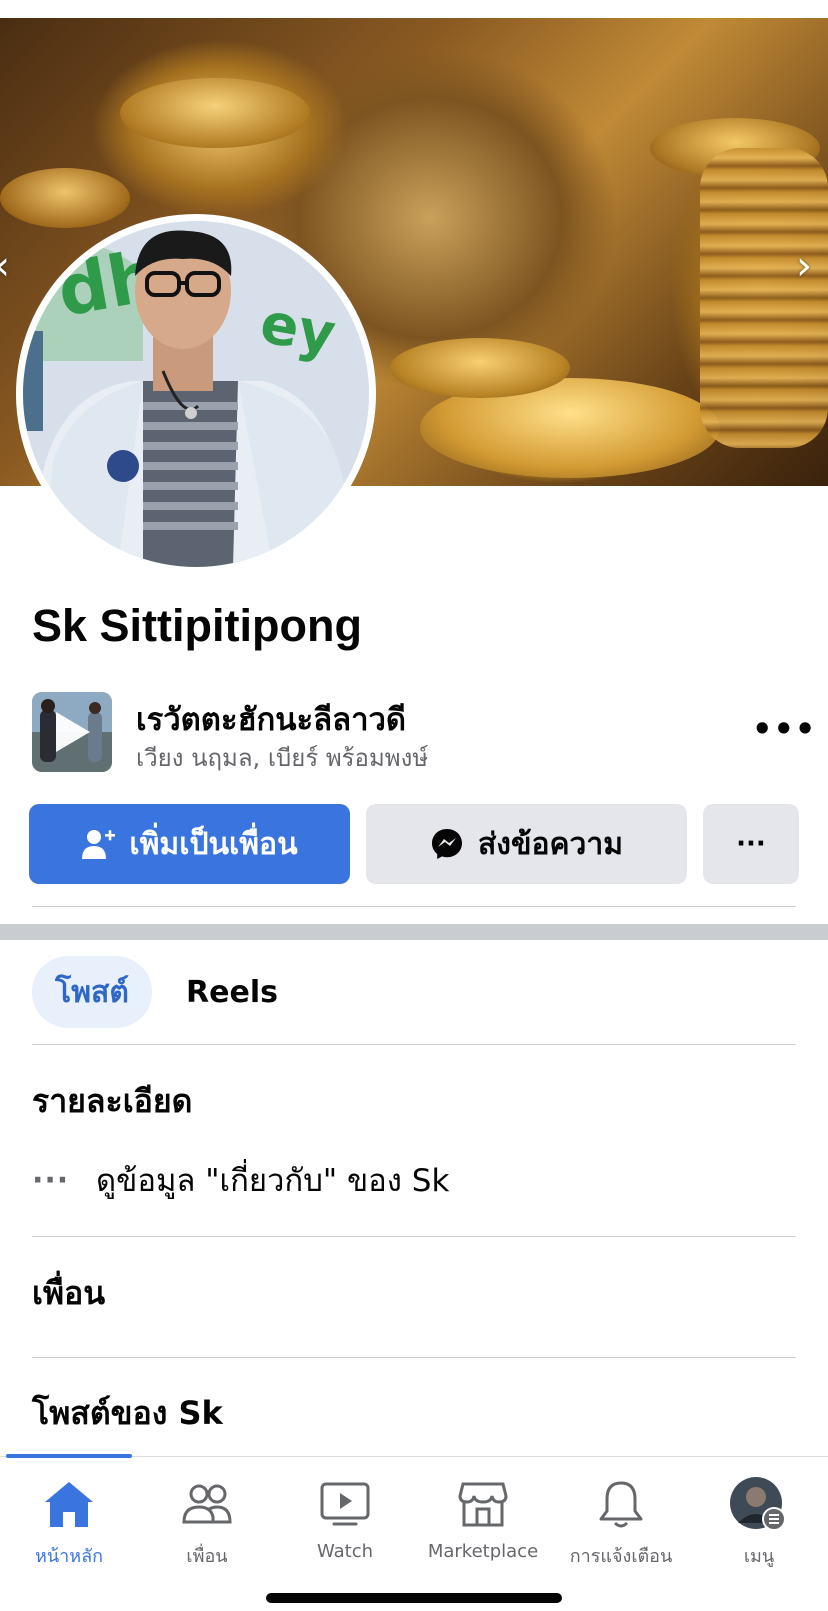 This screenshot has height=1611, width=828. I want to click on more-actions-icon: ···, so click(751, 844).